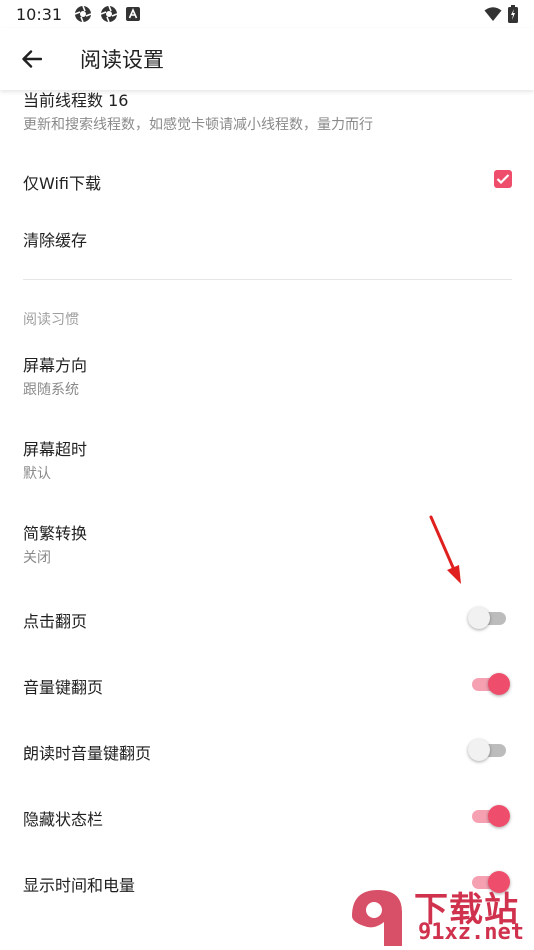 The image size is (534, 950). I want to click on pref-title: 音量键翻页, so click(63, 687).